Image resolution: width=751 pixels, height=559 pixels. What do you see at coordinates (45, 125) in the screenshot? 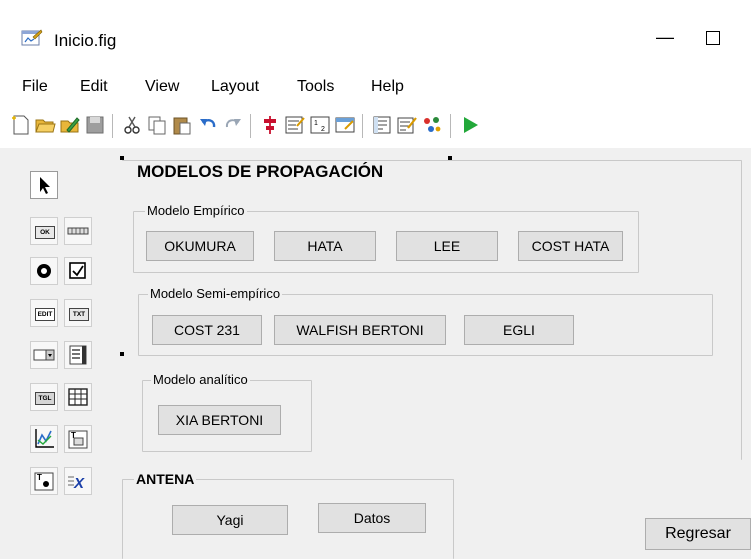
I see `open-folder-icon` at bounding box center [45, 125].